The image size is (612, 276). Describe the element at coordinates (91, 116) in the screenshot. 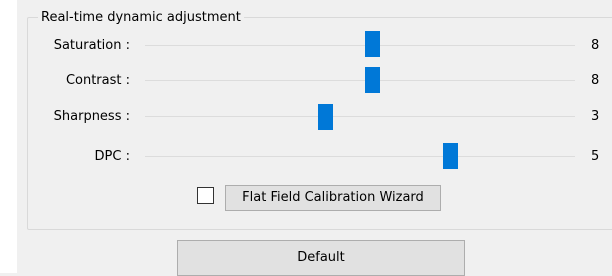

I see `sharpness-label: Sharpness :` at that location.